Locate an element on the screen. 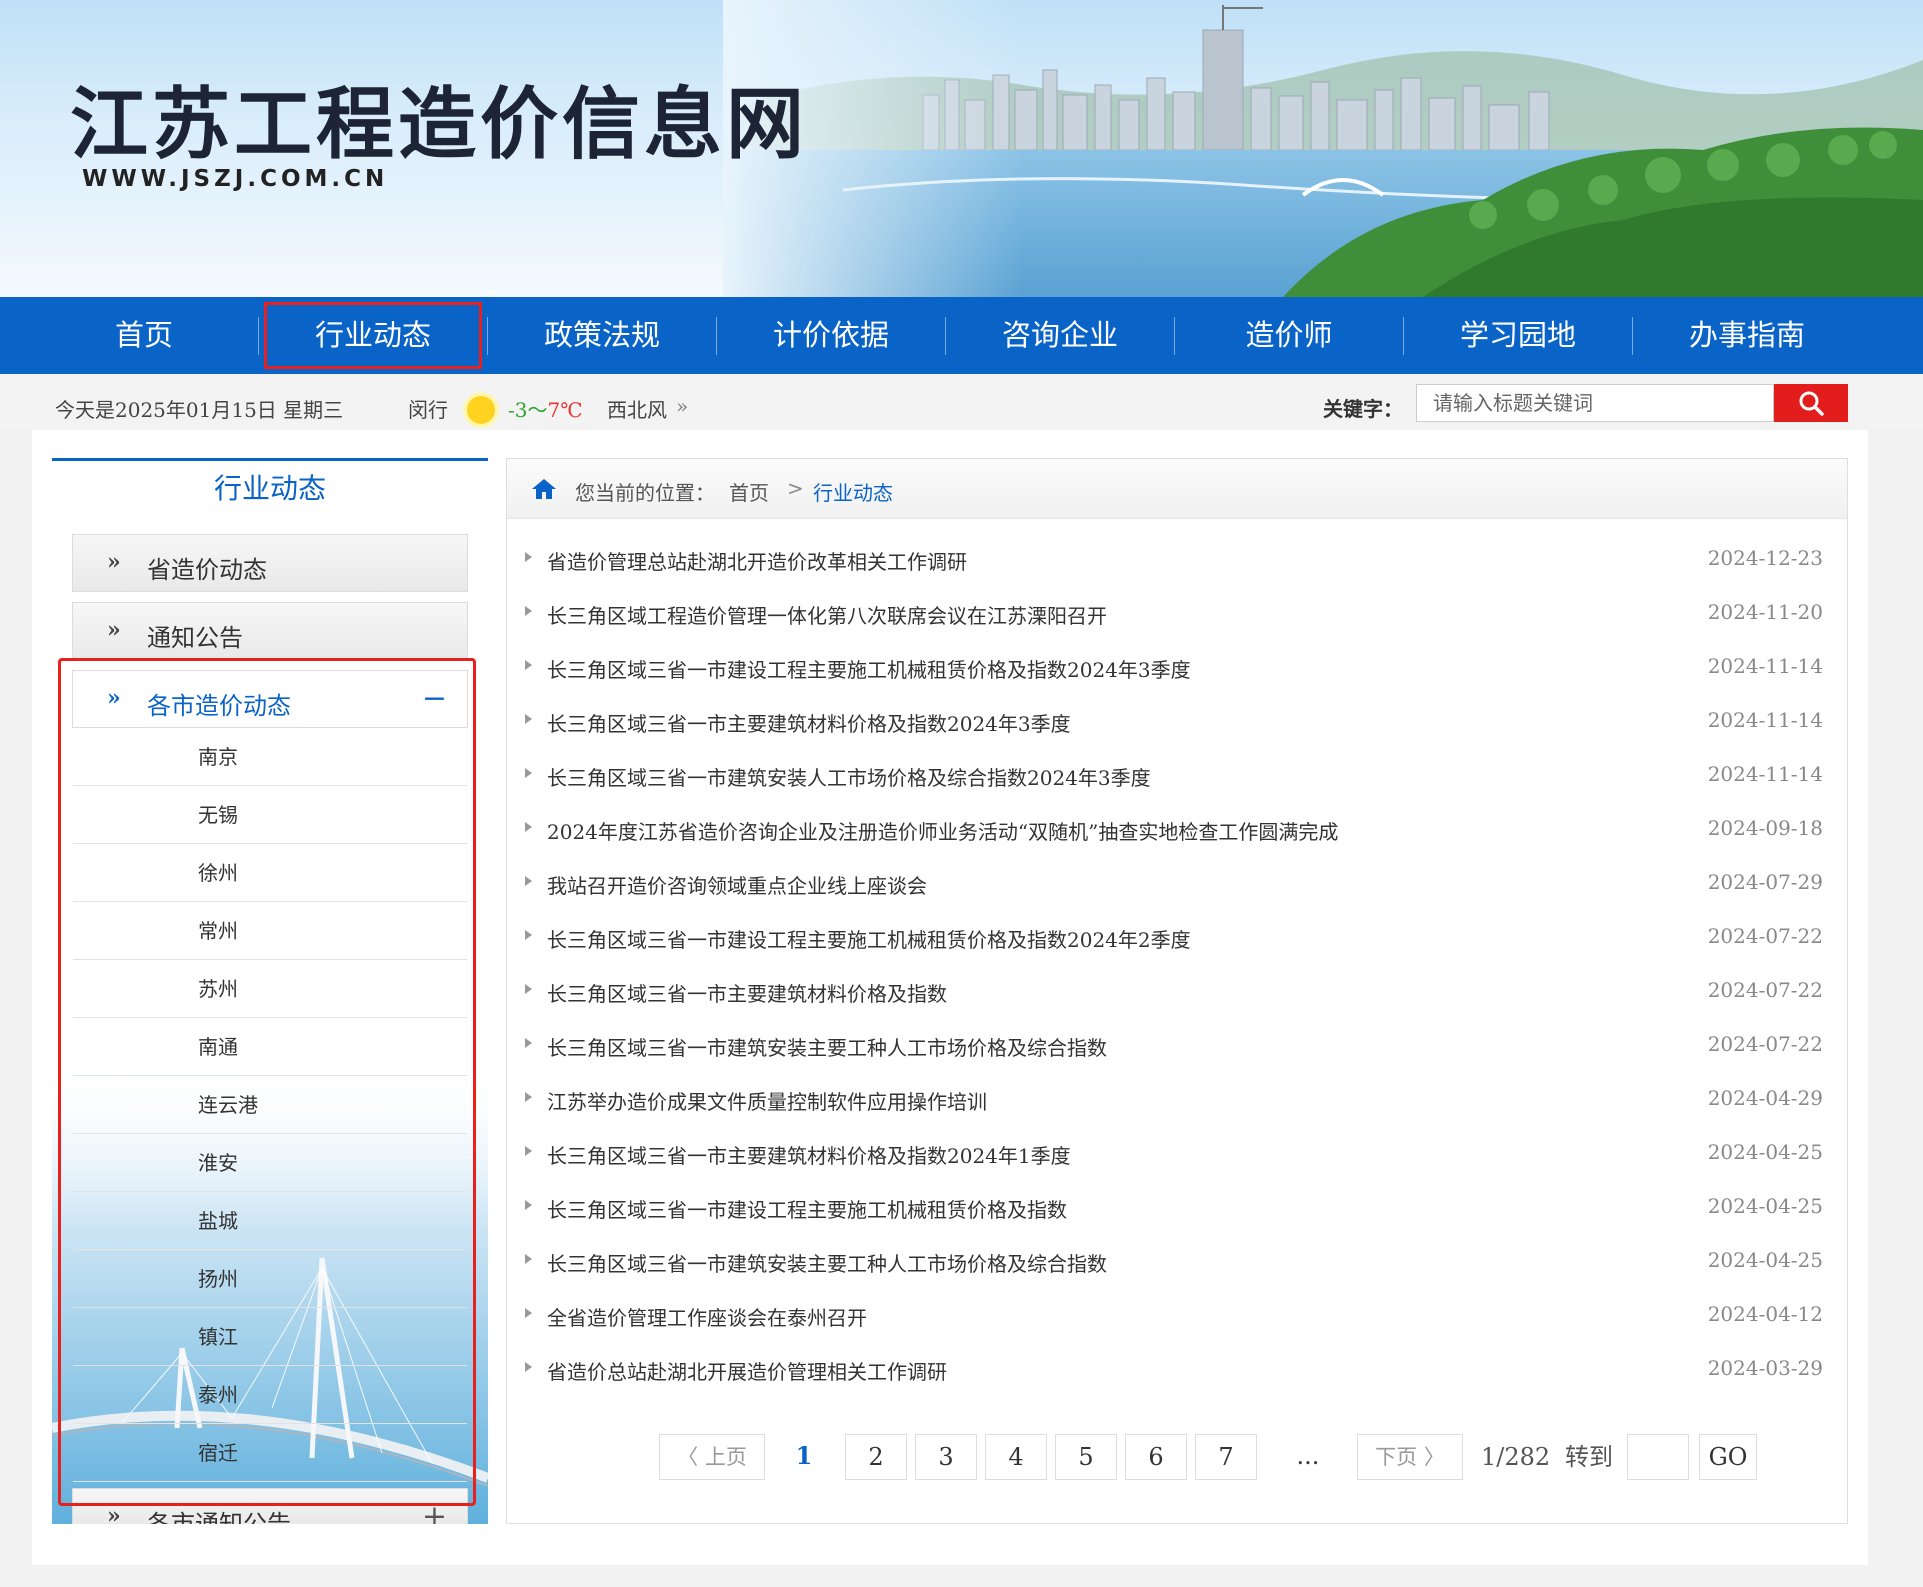 The width and height of the screenshot is (1923, 1587). news-title: 省造价管理总站赴湖北开造价改革相关工作调研 is located at coordinates (757, 560).